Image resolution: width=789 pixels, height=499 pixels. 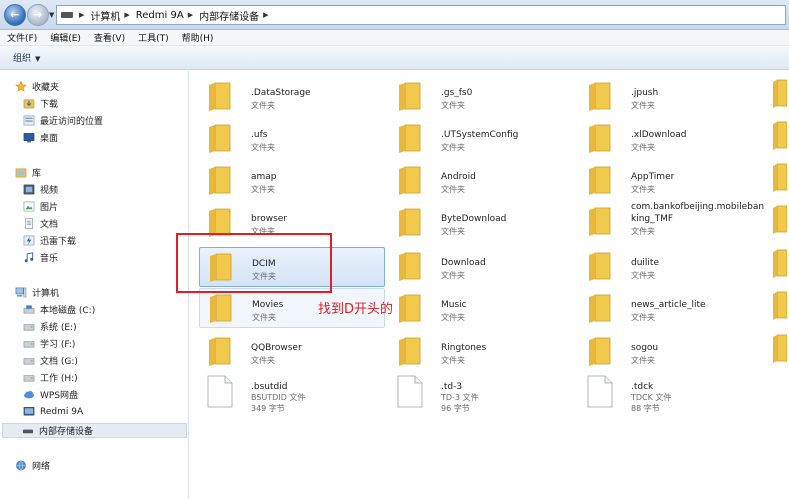 What do you see at coordinates (482, 267) in the screenshot?
I see `folder-item: Download 文件夹` at bounding box center [482, 267].